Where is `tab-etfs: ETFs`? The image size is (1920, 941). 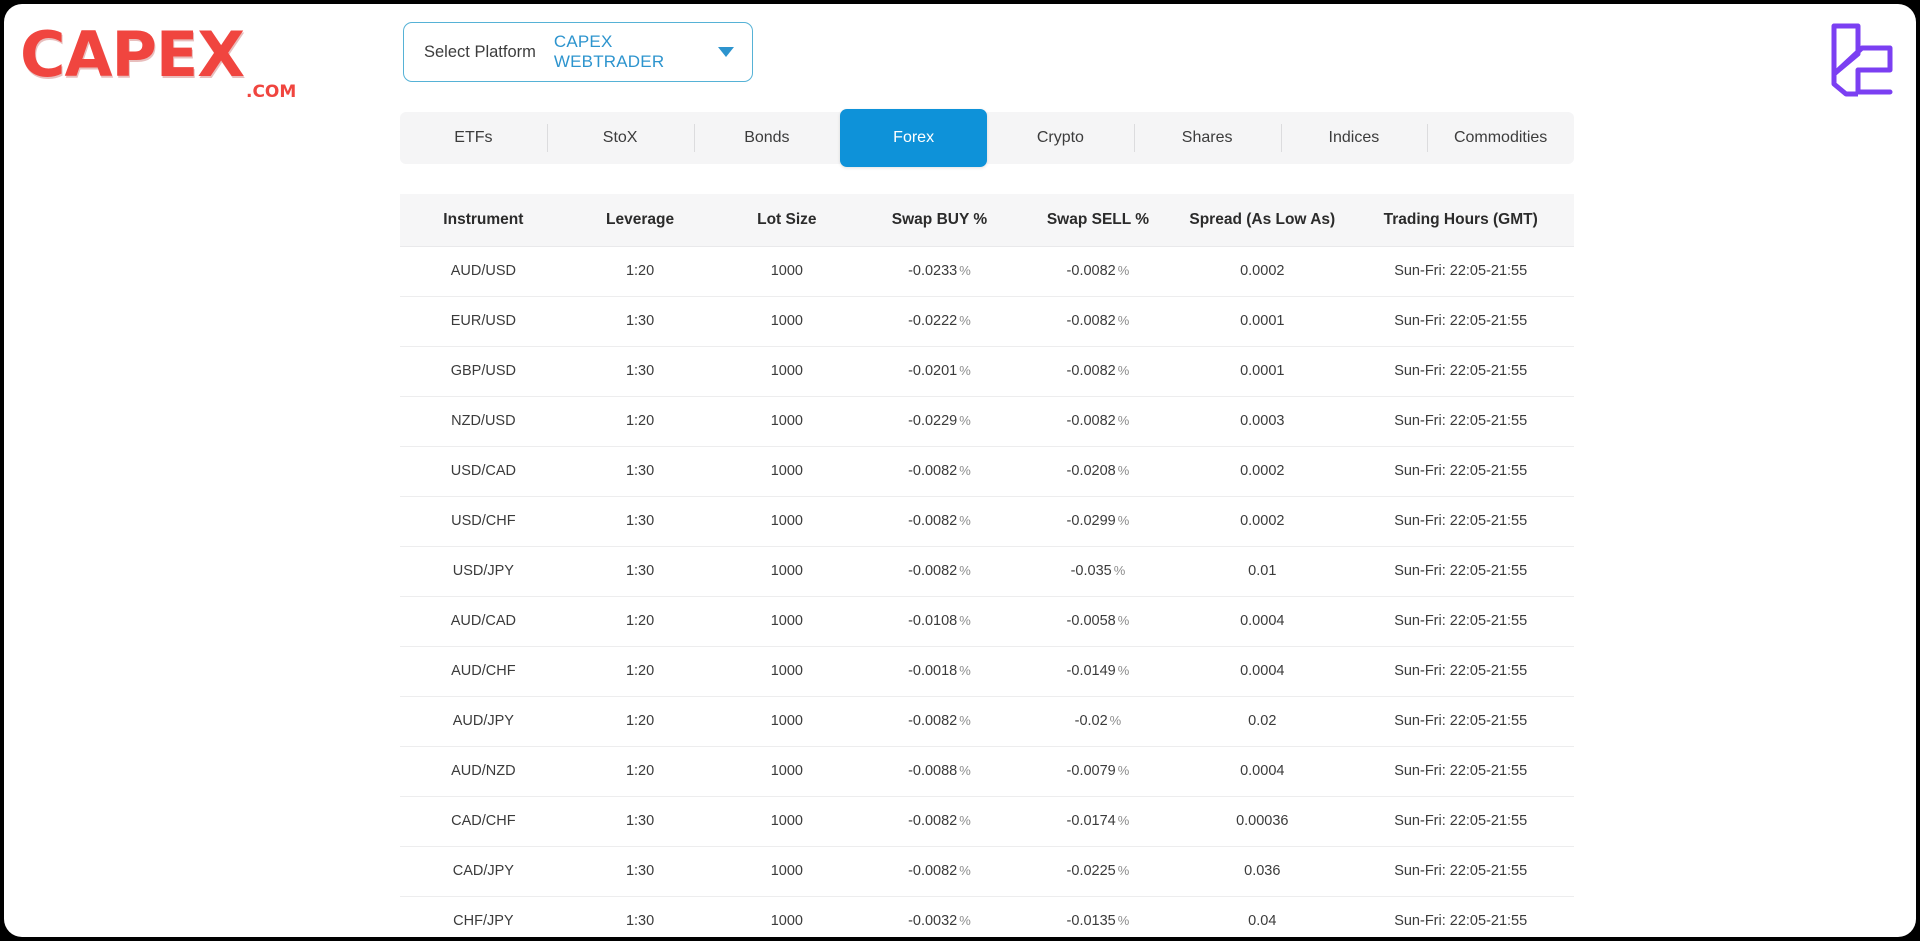
tab-etfs: ETFs is located at coordinates (473, 138).